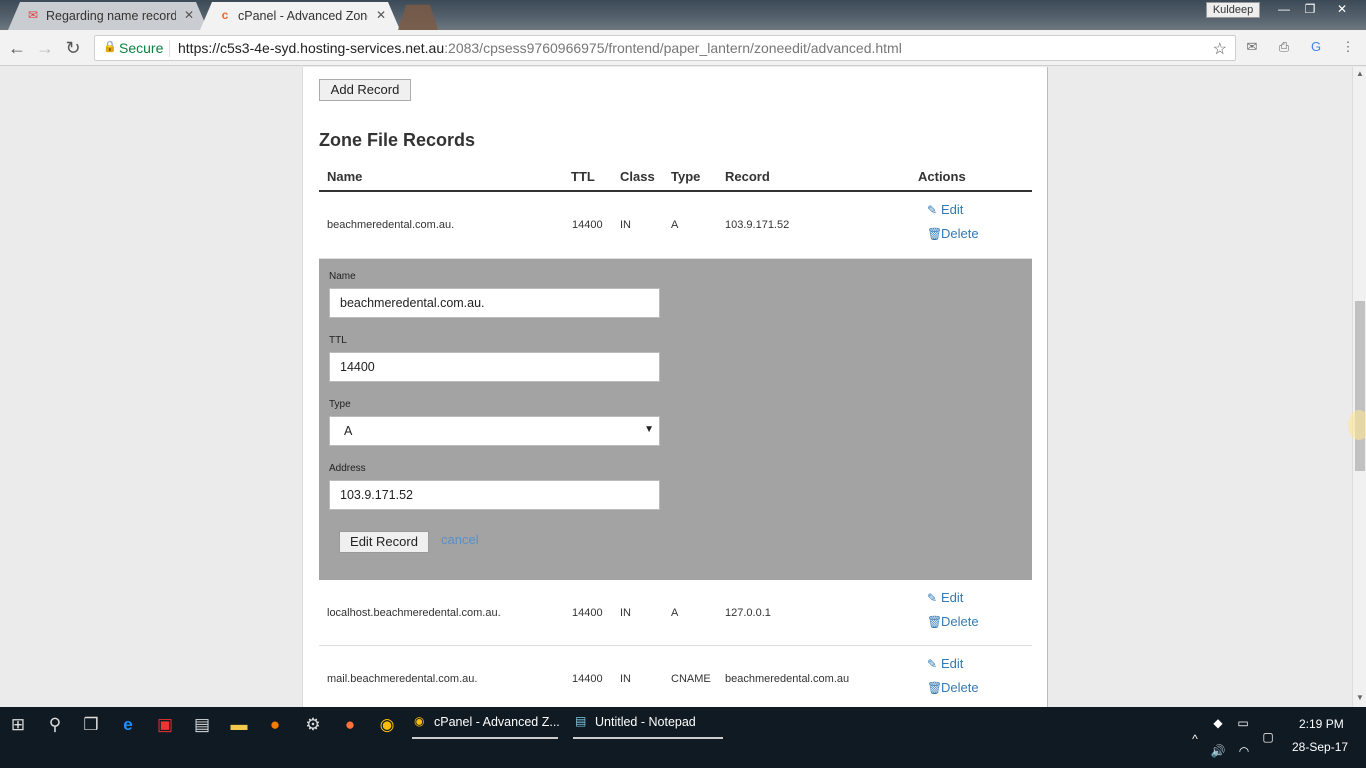  What do you see at coordinates (1284, 9) in the screenshot?
I see `minimize-button: —` at bounding box center [1284, 9].